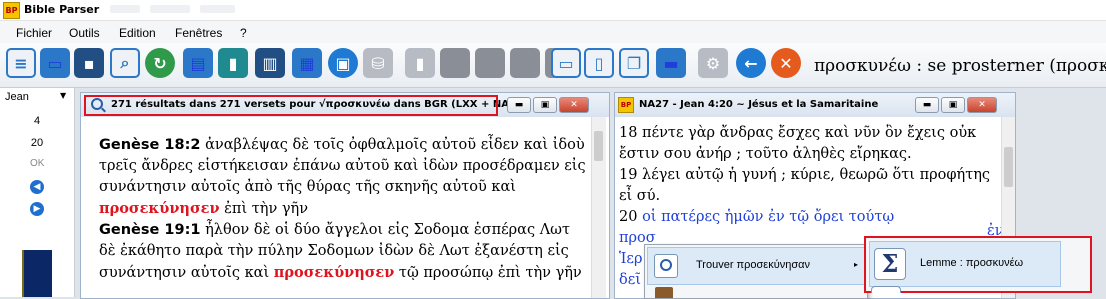  I want to click on reader-icon: ▣, so click(343, 63).